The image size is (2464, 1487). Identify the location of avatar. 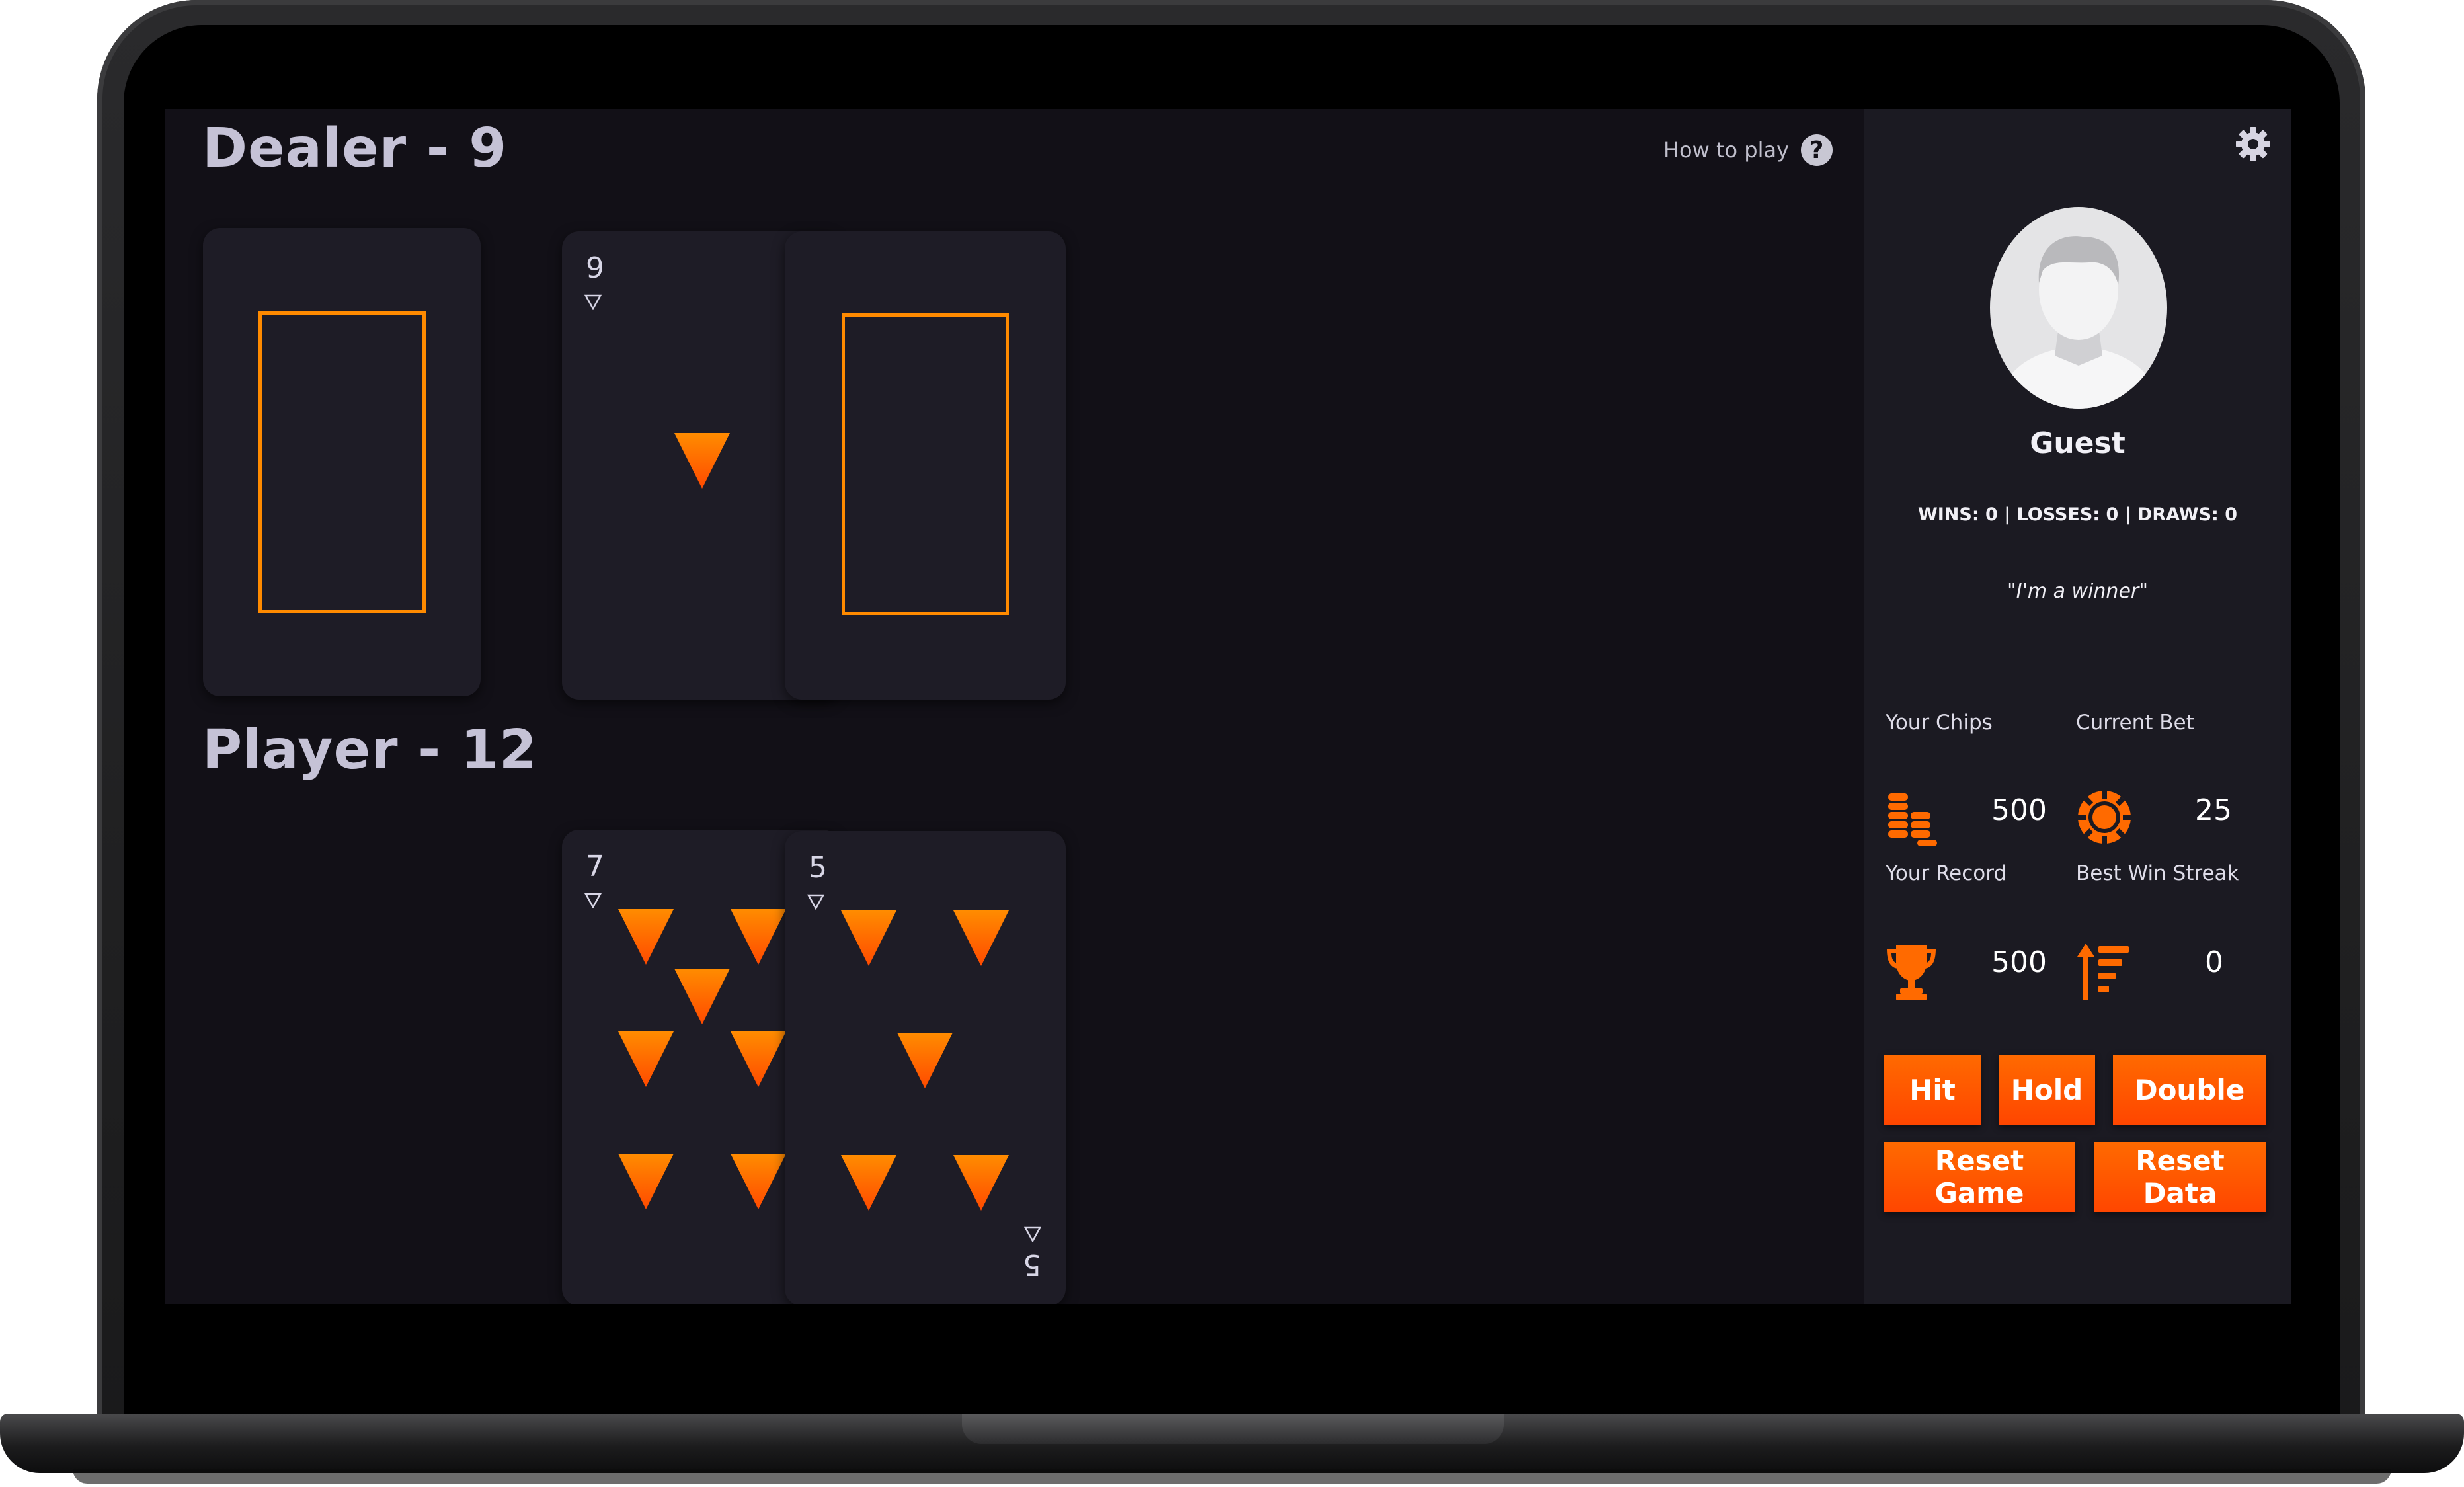
(2078, 308).